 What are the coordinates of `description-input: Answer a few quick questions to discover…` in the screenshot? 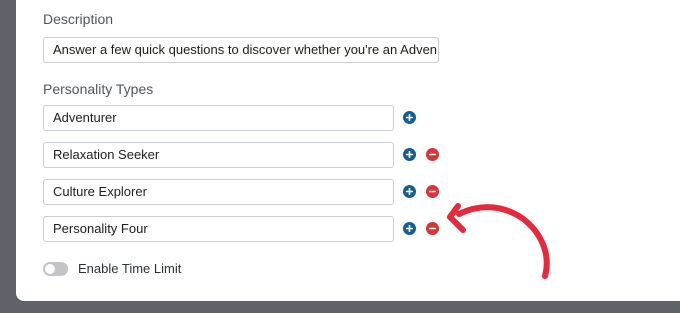 It's located at (241, 50).